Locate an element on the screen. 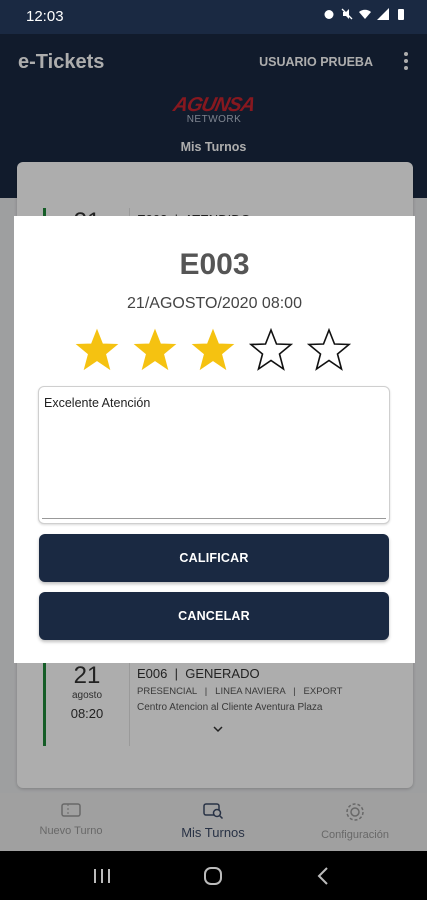  dialog-datetime: 21/AGOSTO/2020 08:00 is located at coordinates (214, 303).